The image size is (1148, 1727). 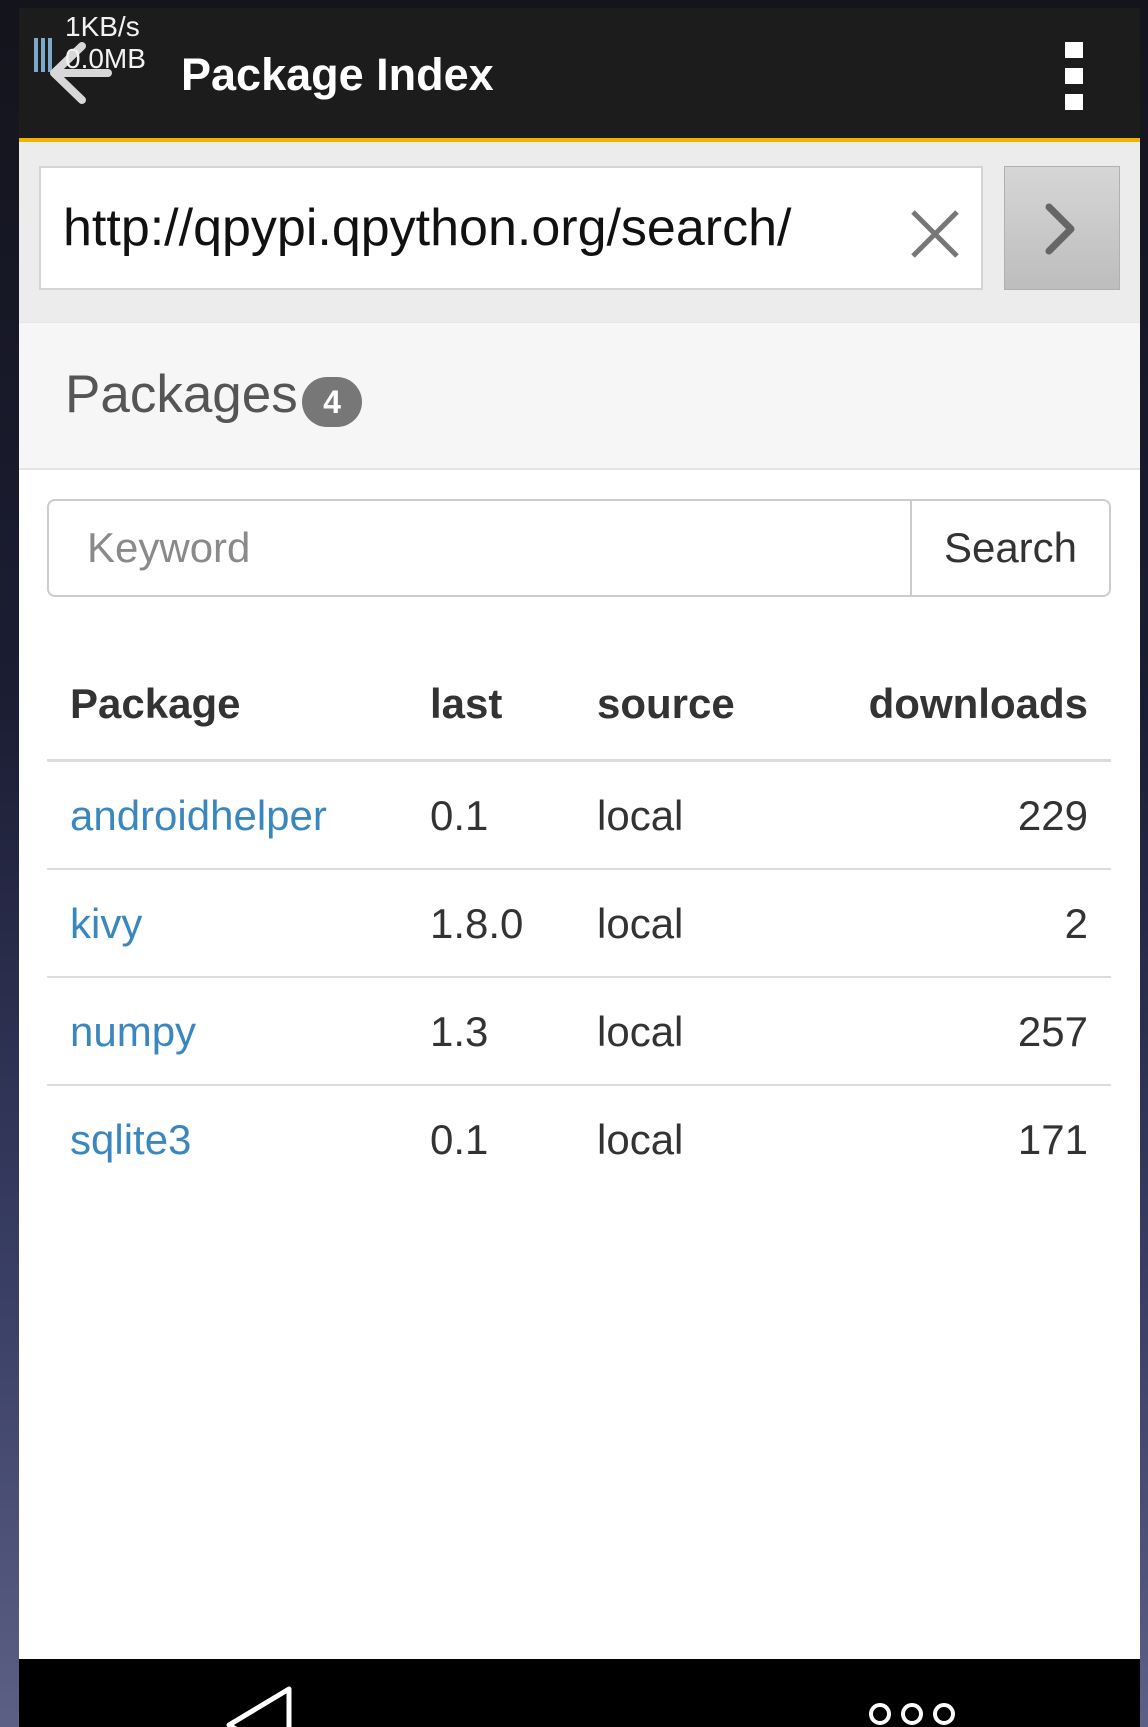 What do you see at coordinates (198, 816) in the screenshot?
I see `package-link-androidhelper: androidhelper` at bounding box center [198, 816].